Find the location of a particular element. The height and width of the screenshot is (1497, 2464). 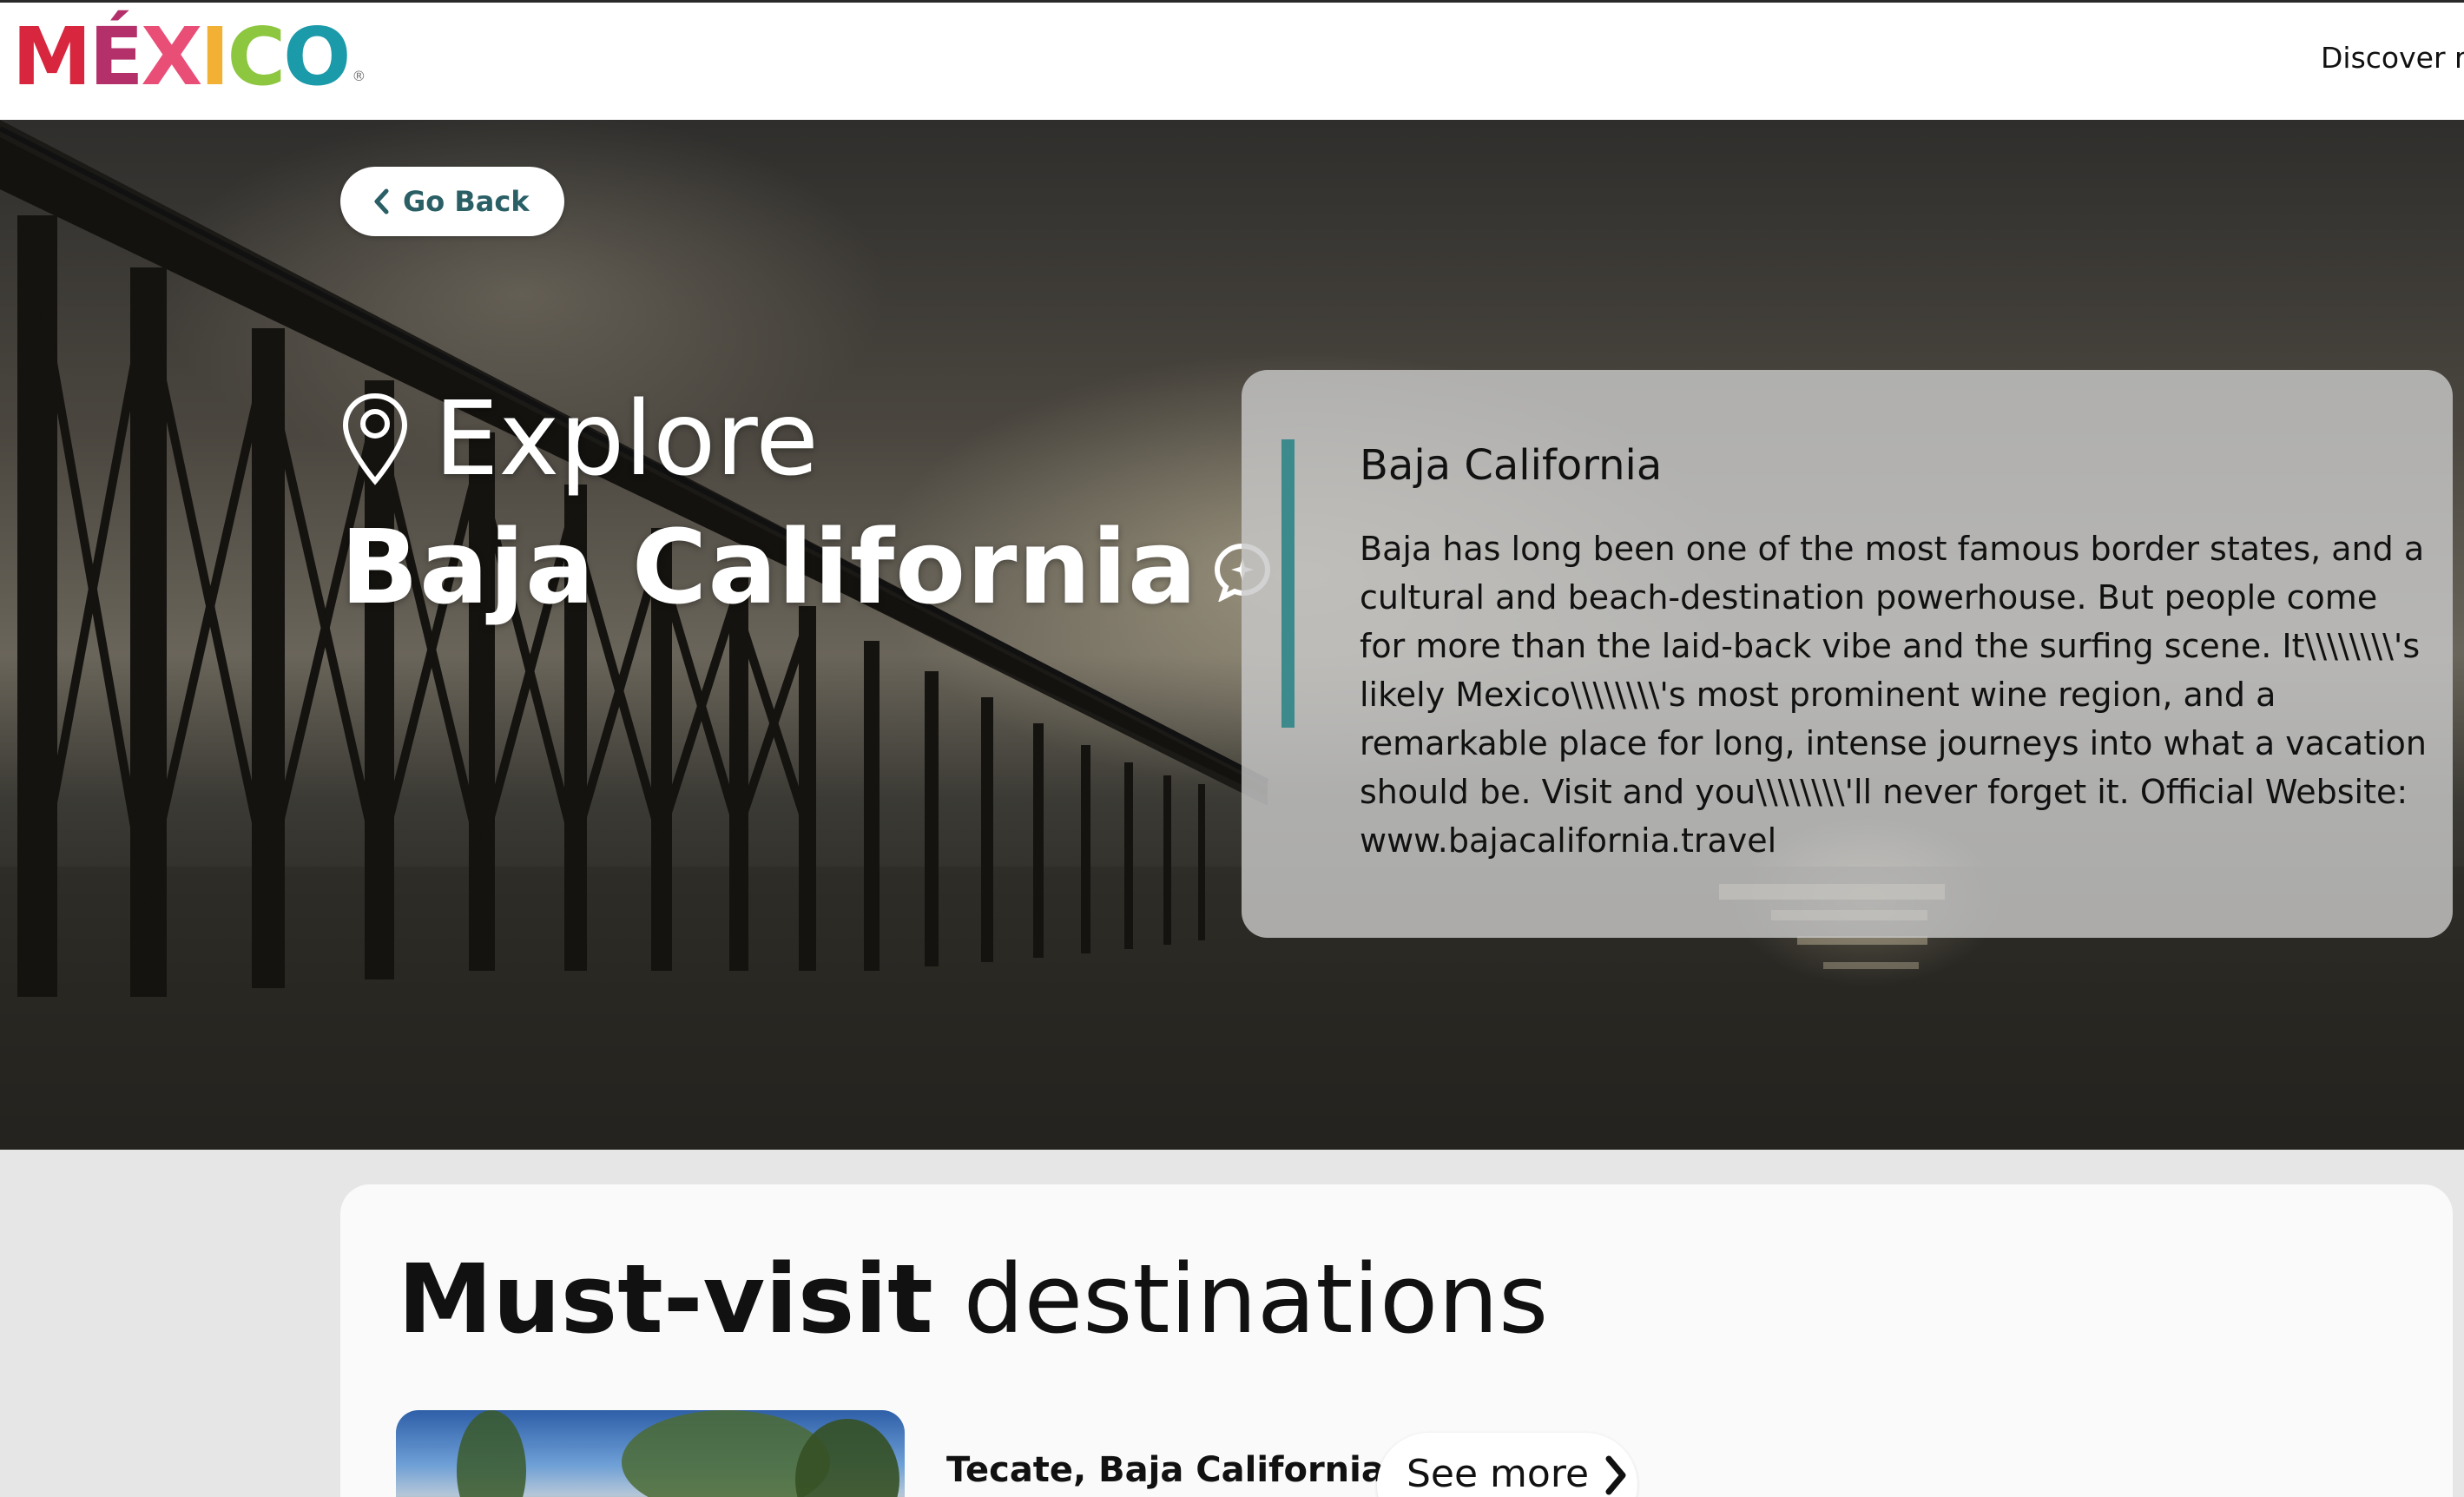

tree-image is located at coordinates (678, 1453).